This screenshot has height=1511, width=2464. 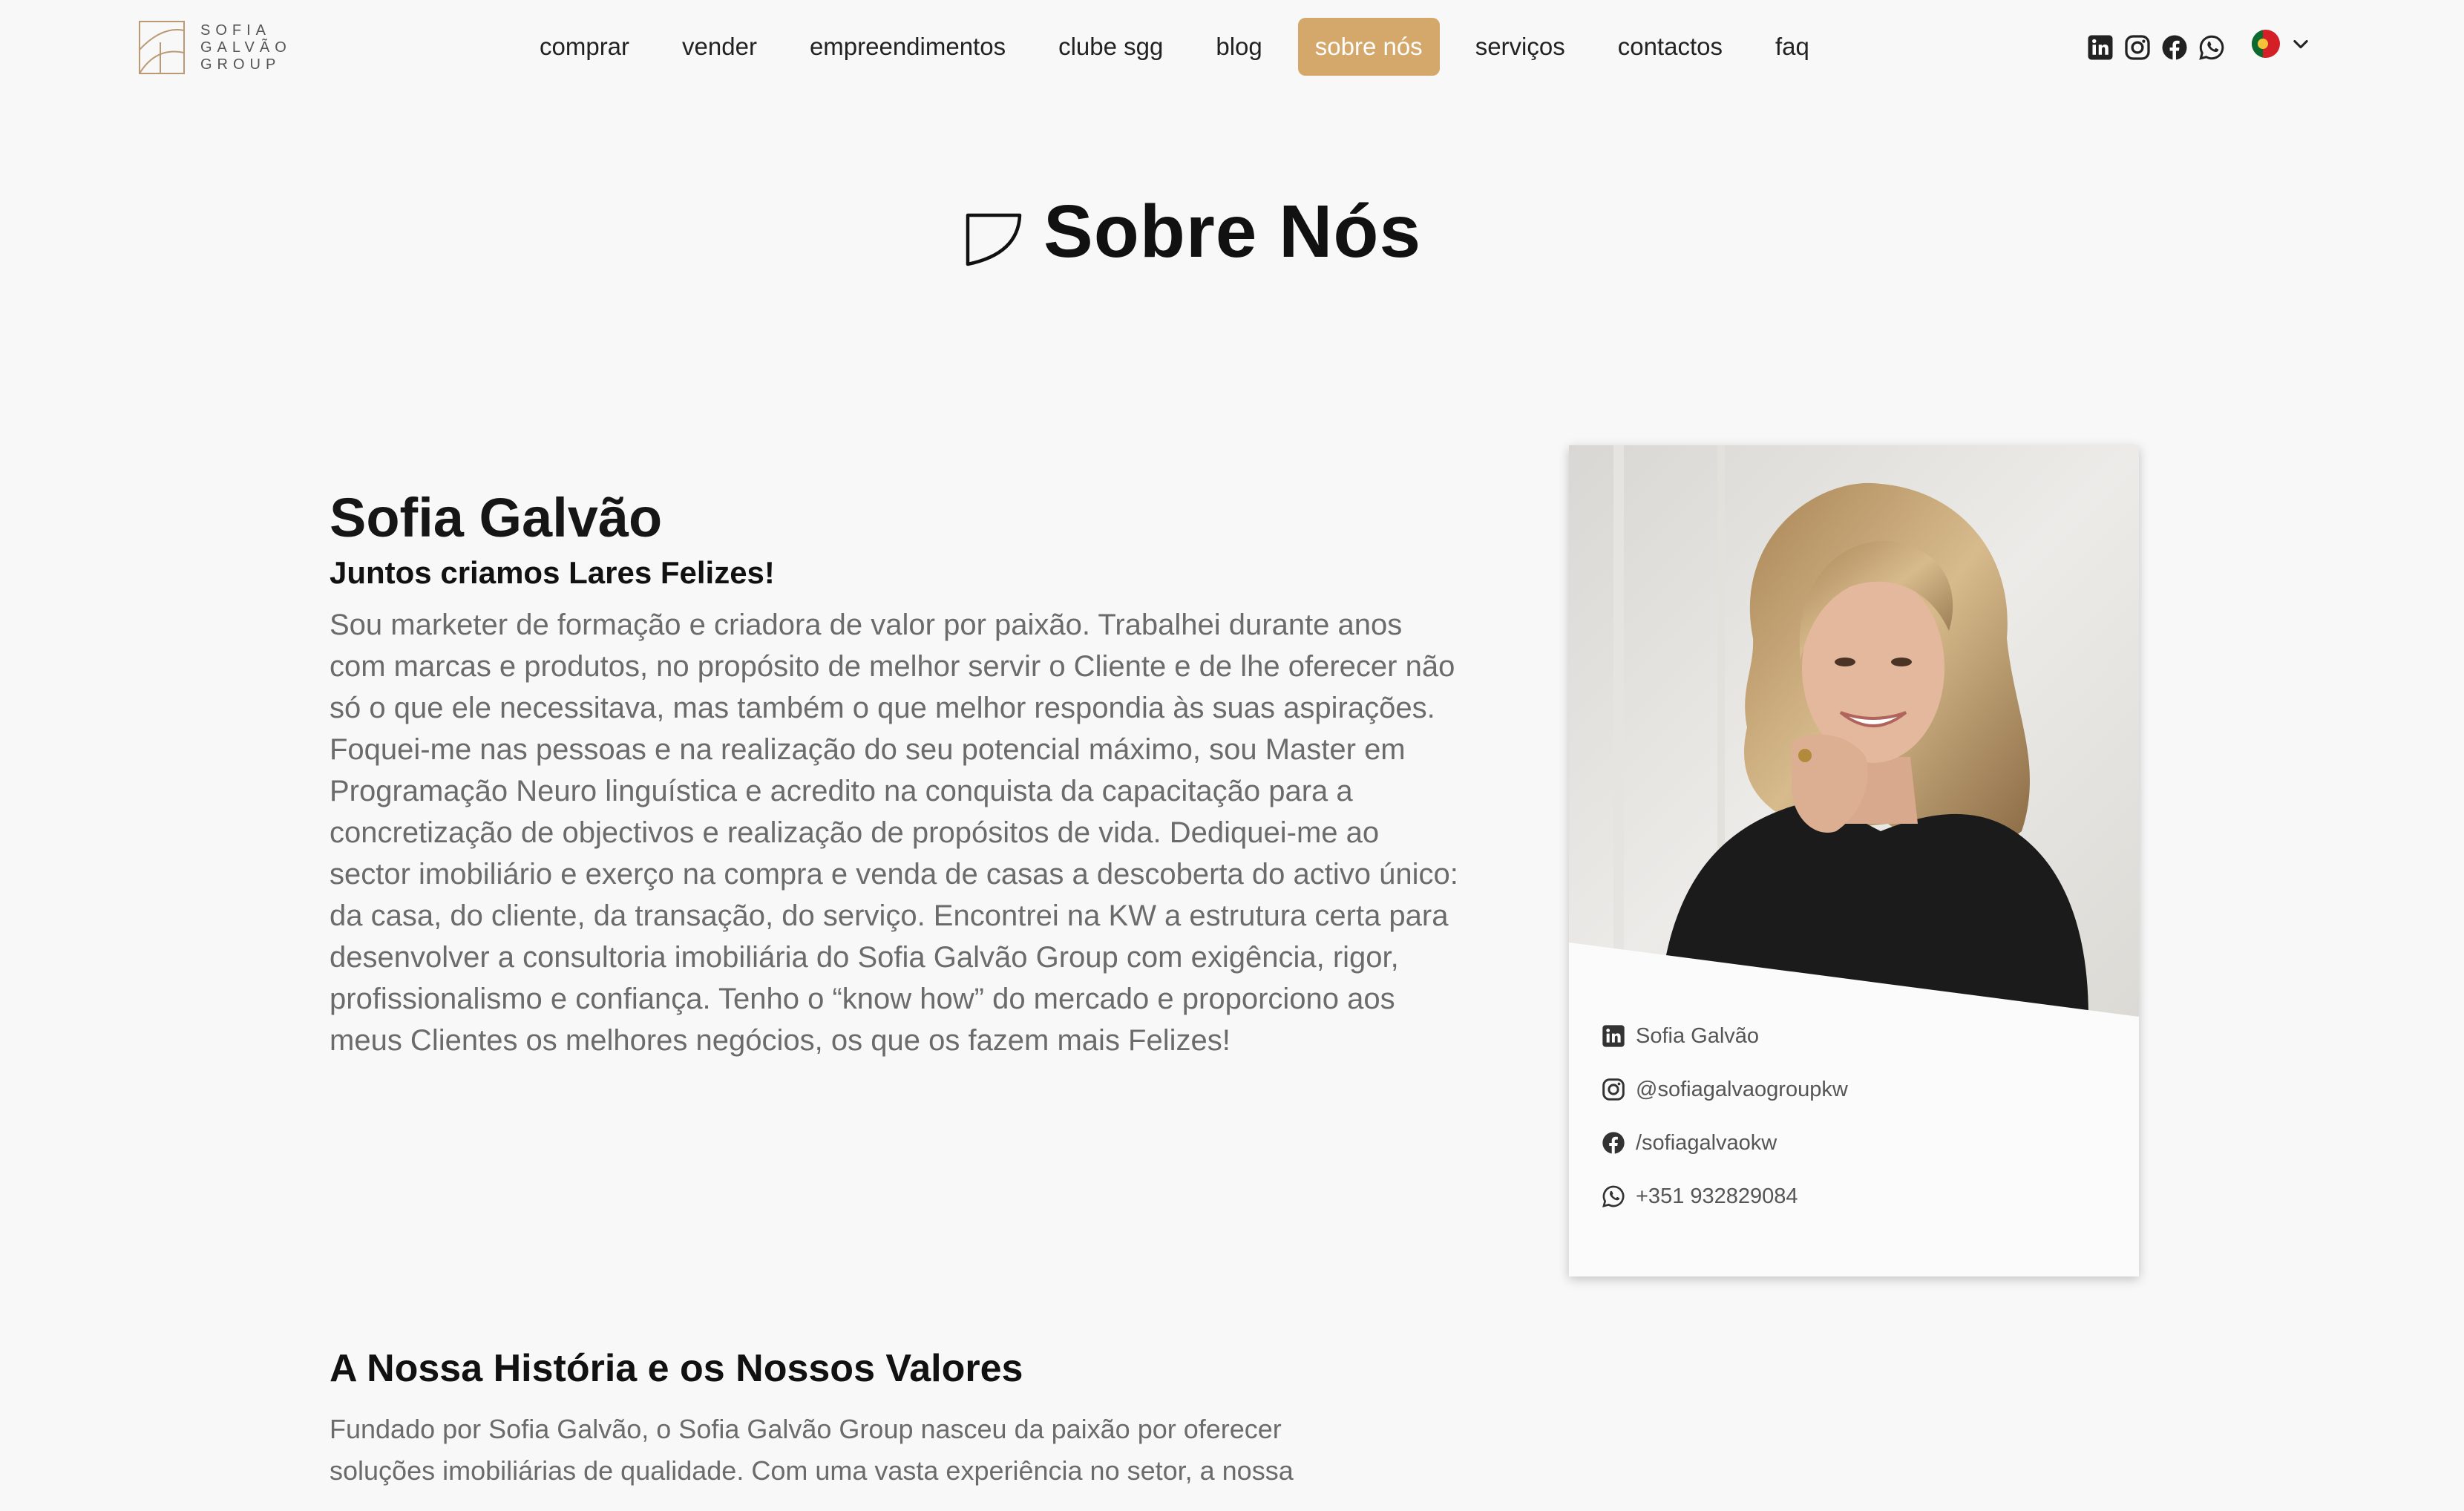 I want to click on bio-tagline: Juntos criamos Lares Felizes!, so click(x=552, y=572).